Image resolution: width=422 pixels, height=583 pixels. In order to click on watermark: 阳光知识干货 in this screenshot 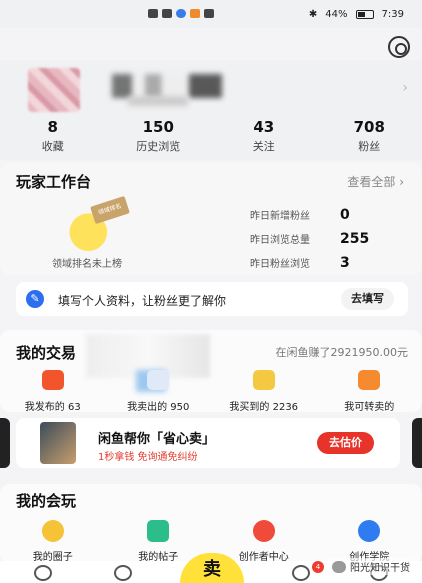, I will do `click(371, 566)`.